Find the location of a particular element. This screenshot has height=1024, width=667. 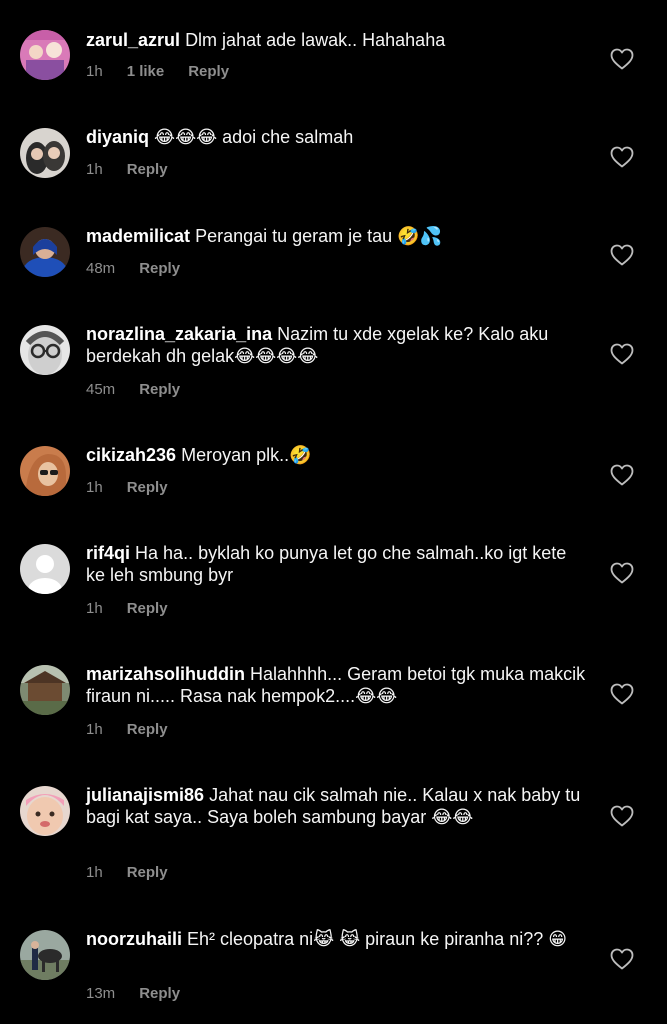

comment-username: cikizah236 is located at coordinates (131, 455).